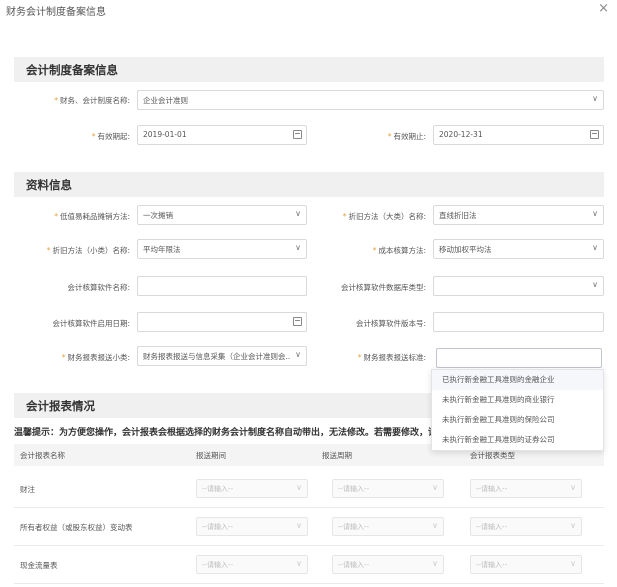  What do you see at coordinates (56, 12) in the screenshot?
I see `window-title: 财务会计制度备案信息` at bounding box center [56, 12].